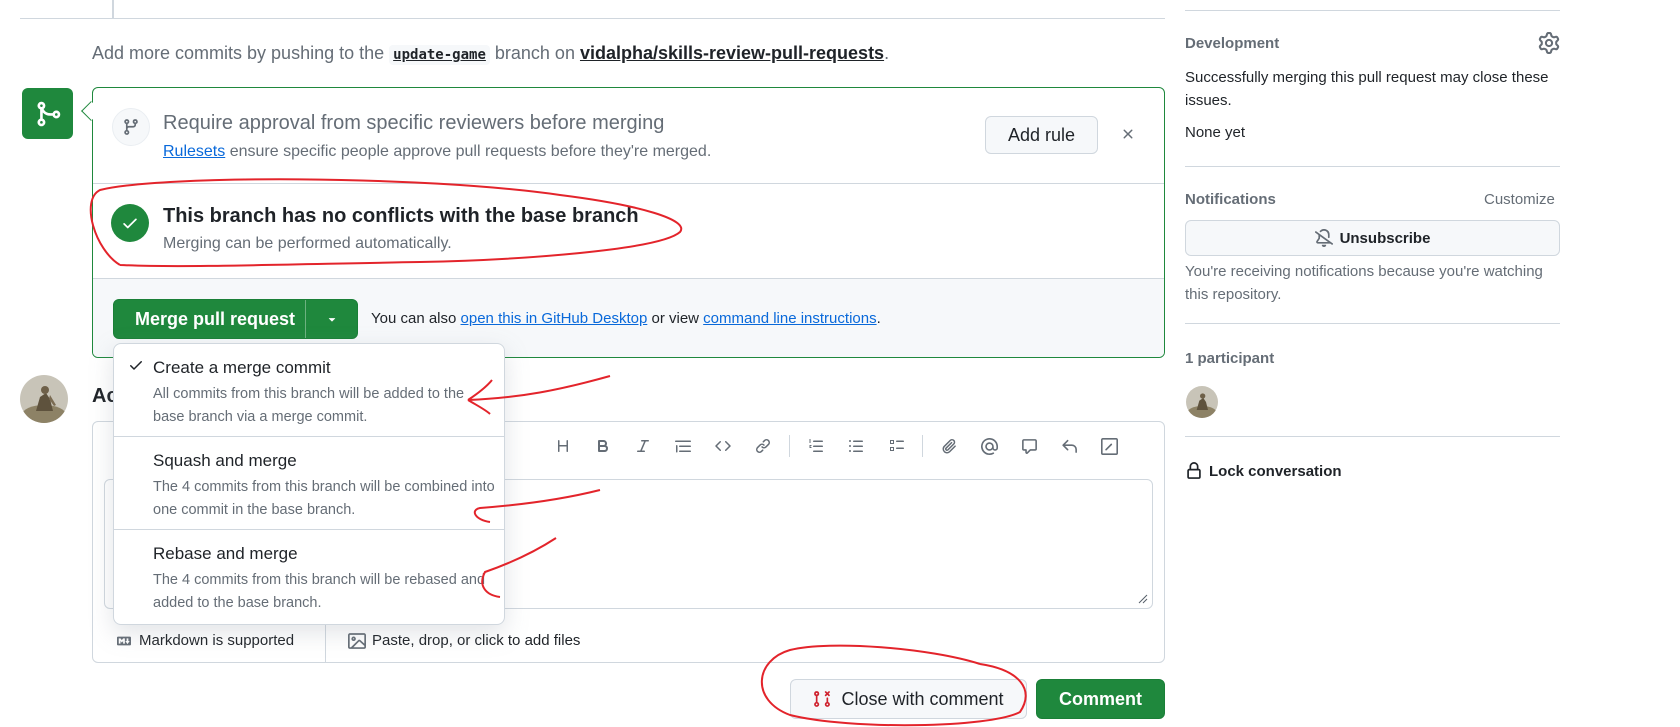 The height and width of the screenshot is (727, 1680). Describe the element at coordinates (194, 151) in the screenshot. I see `rulesets-link: Rulesets` at that location.